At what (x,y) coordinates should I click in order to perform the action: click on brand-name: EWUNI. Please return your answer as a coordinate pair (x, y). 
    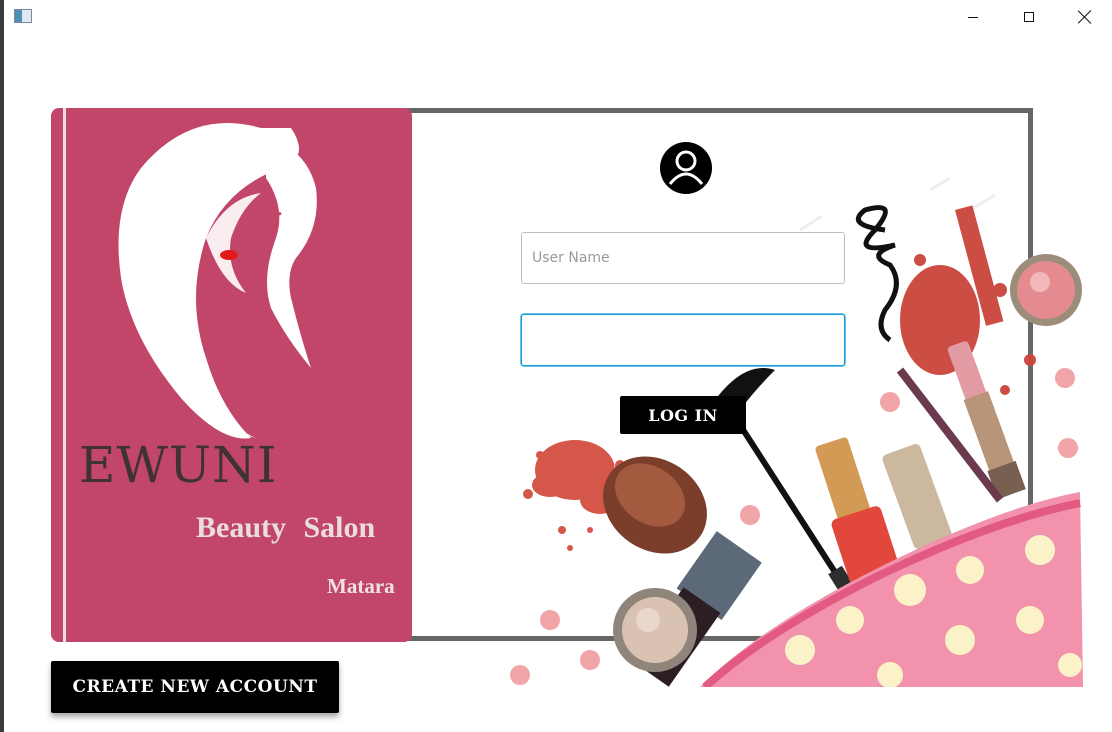
    Looking at the image, I should click on (178, 465).